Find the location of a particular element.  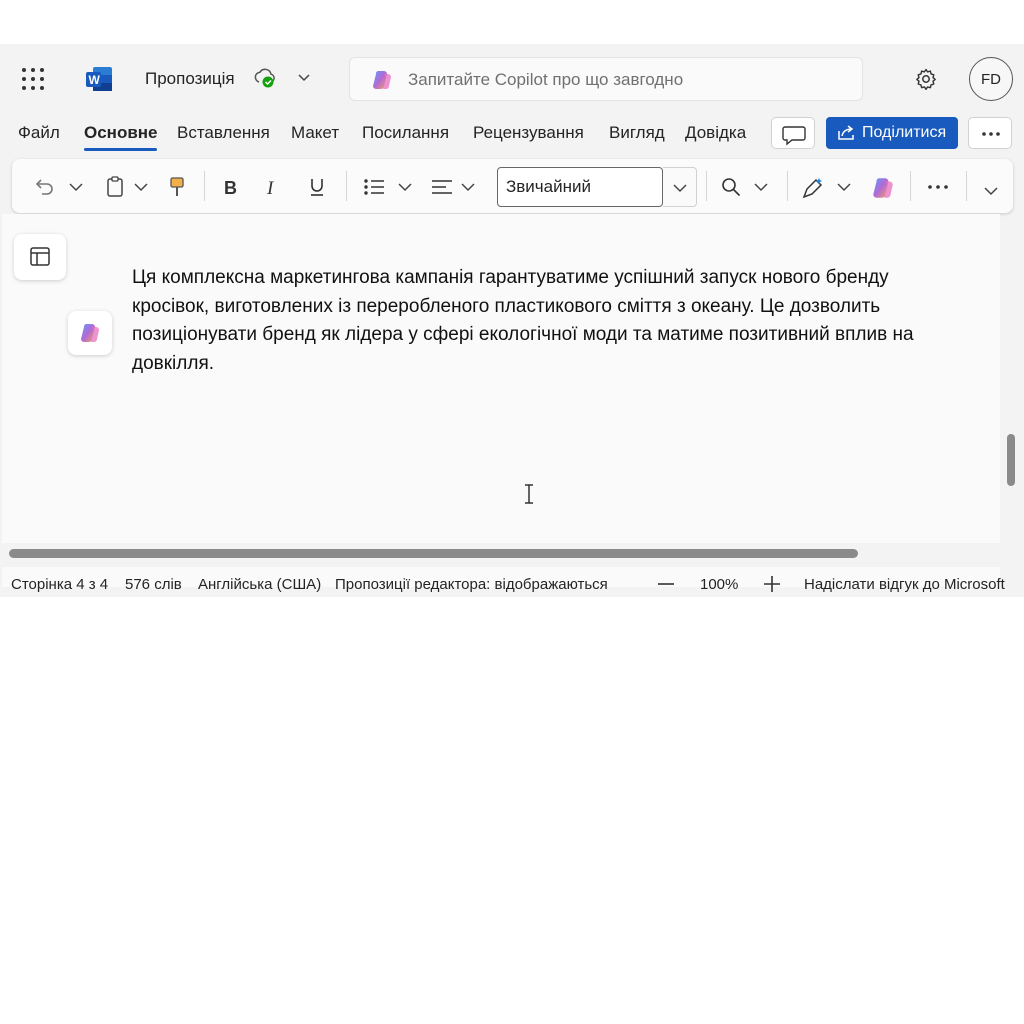

svg-text: I is located at coordinates (270, 188).